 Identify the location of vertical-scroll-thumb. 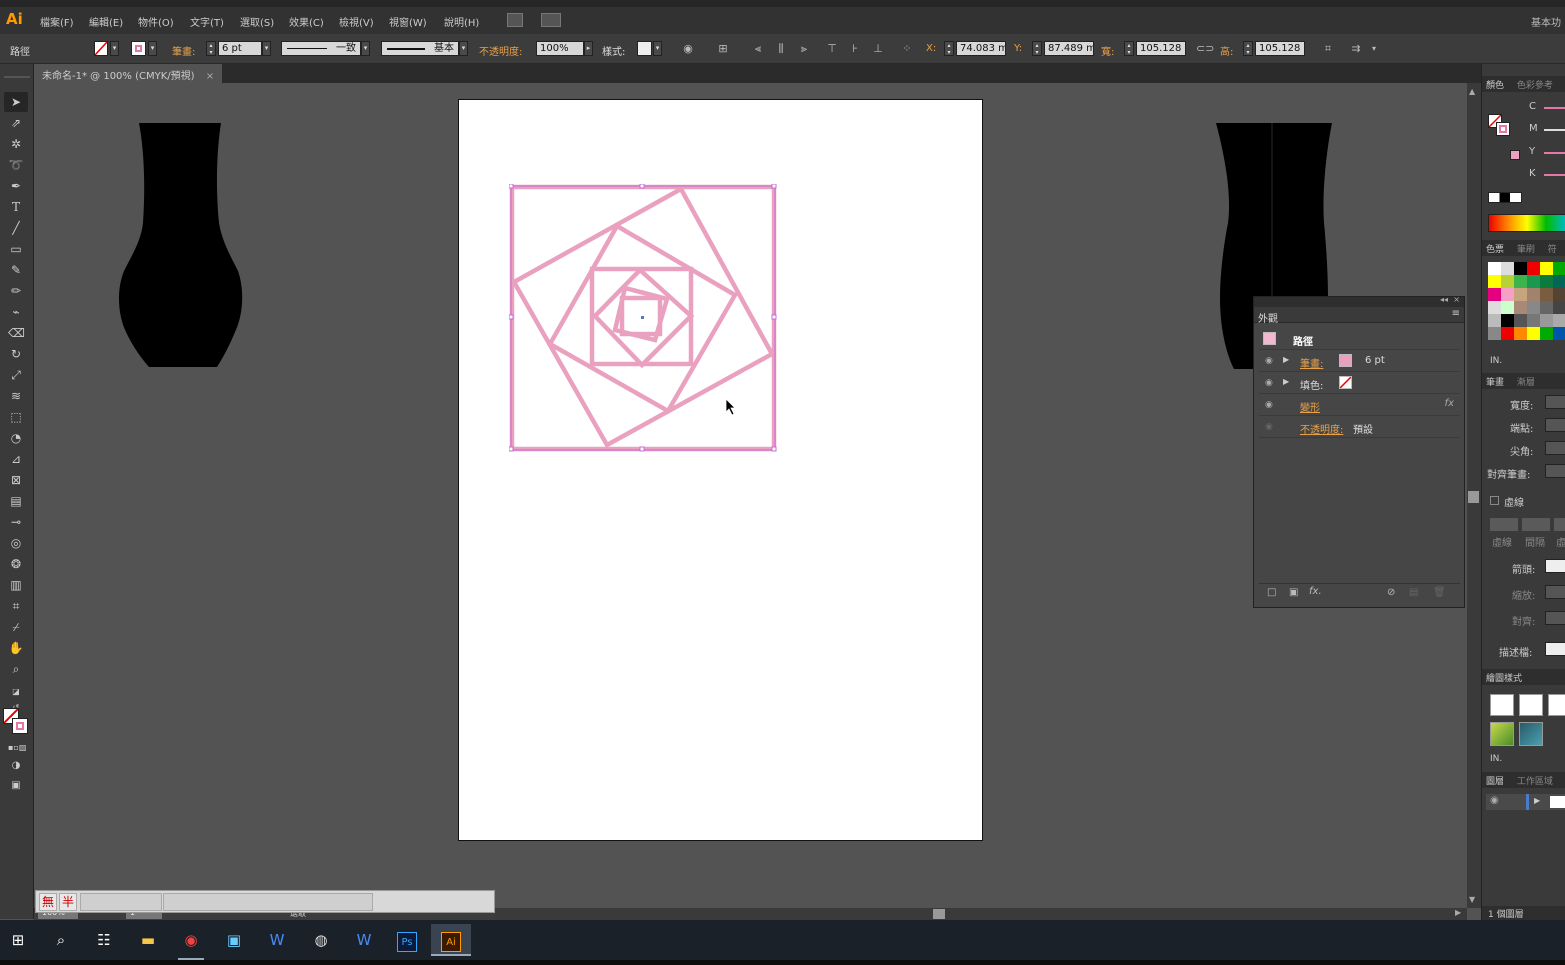
(1473, 497).